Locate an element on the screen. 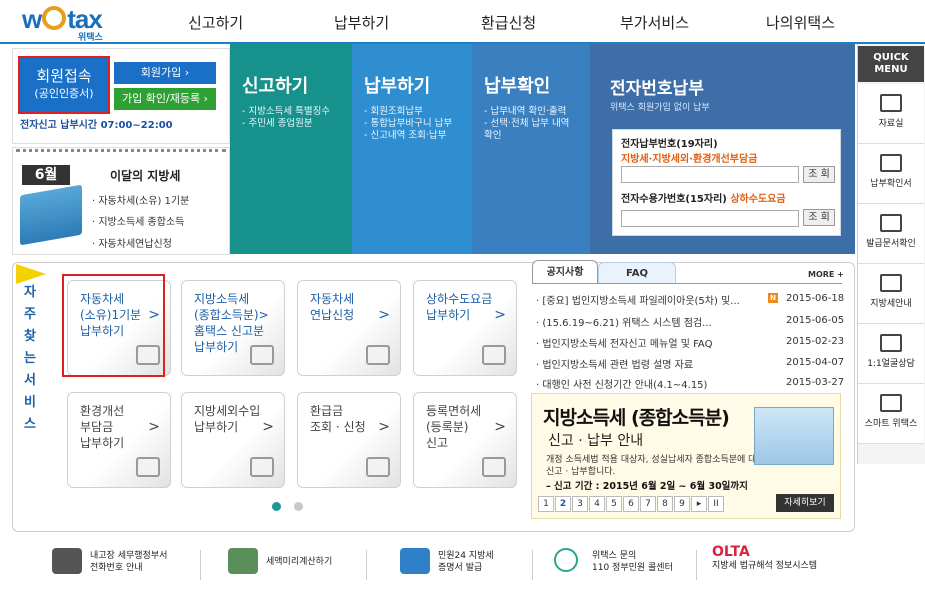  carousel-dot is located at coordinates (298, 506).